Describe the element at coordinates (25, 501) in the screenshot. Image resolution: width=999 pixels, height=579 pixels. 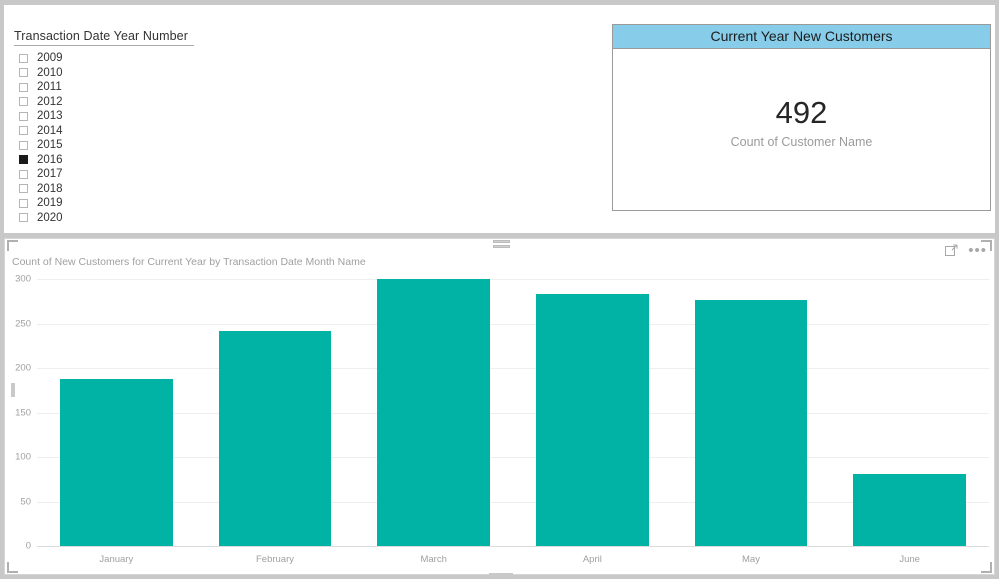
I see `y-axis-tick-label: 50` at that location.